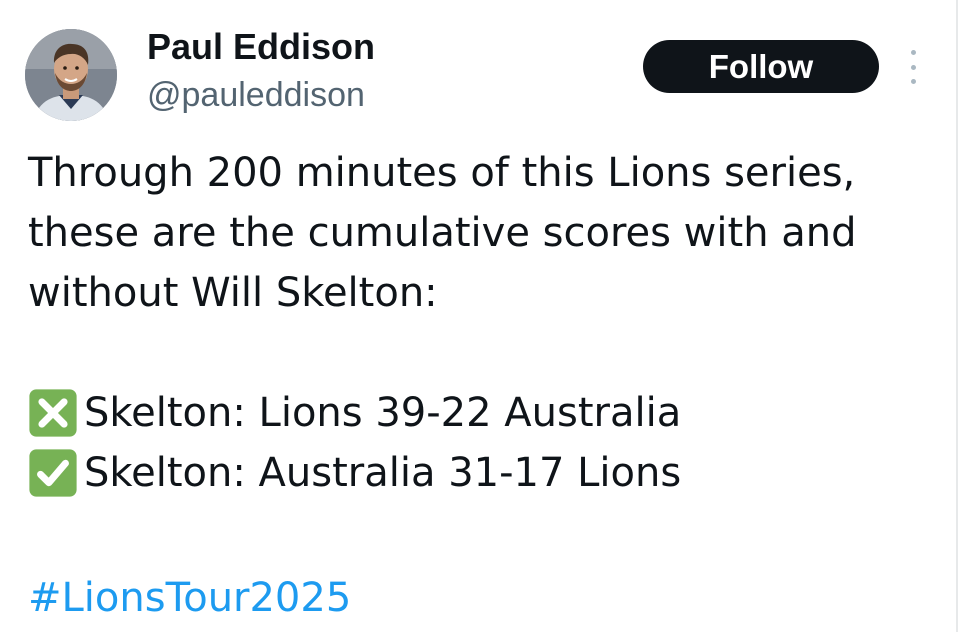  I want to click on check-mark-icon, so click(53, 473).